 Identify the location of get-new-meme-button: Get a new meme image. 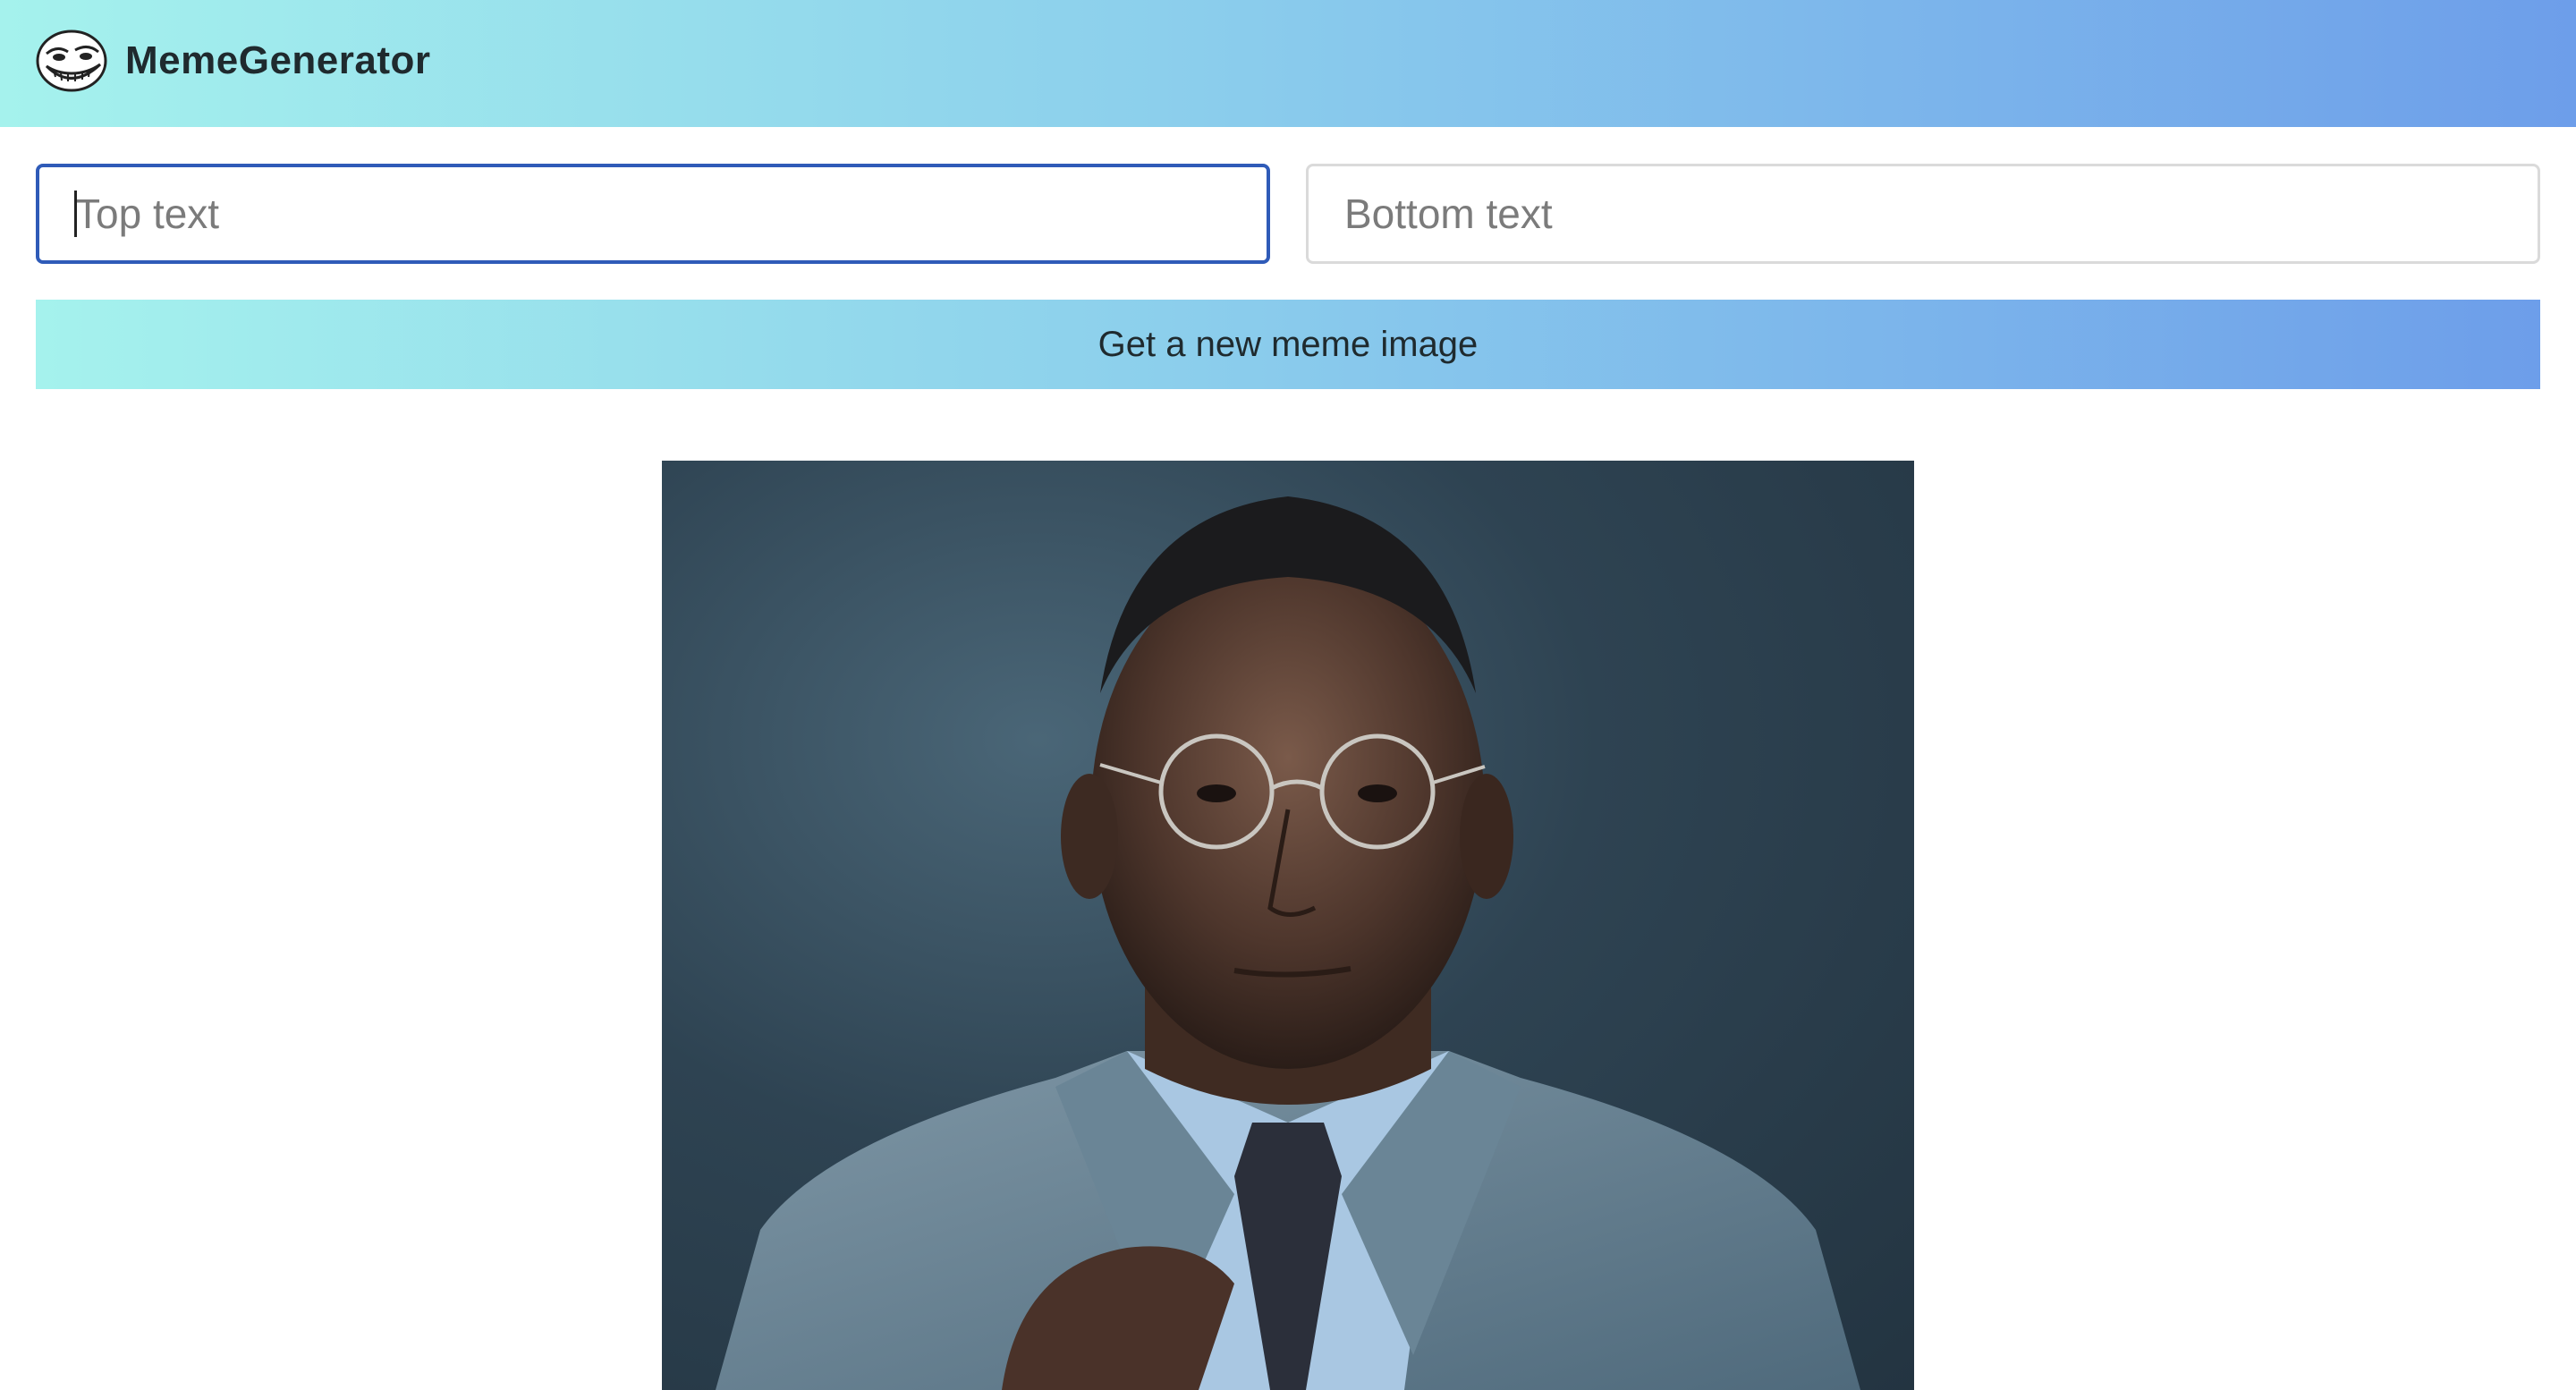
(1288, 344).